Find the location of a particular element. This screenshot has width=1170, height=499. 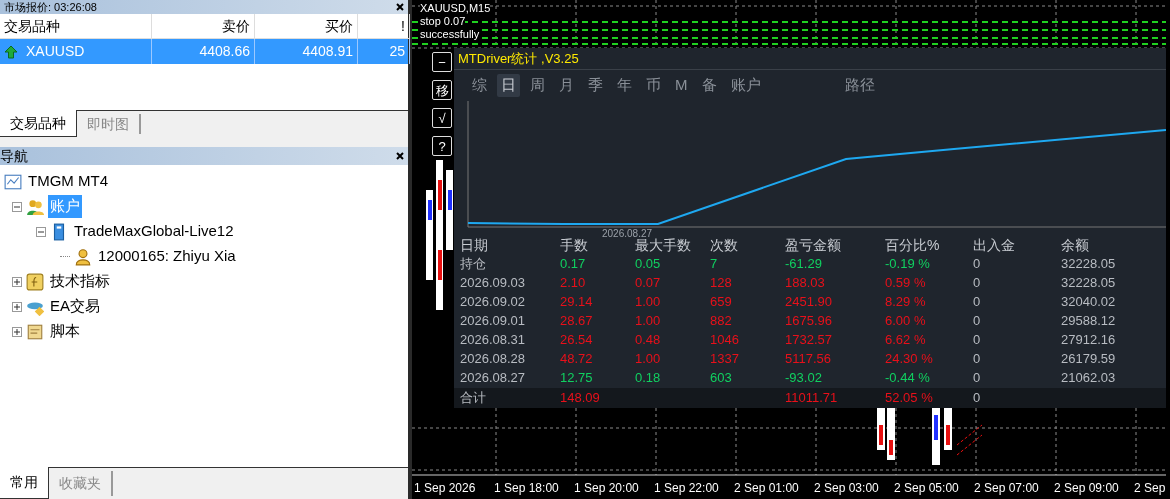

table-cell-text: 29588.12 is located at coordinates (1089, 321).